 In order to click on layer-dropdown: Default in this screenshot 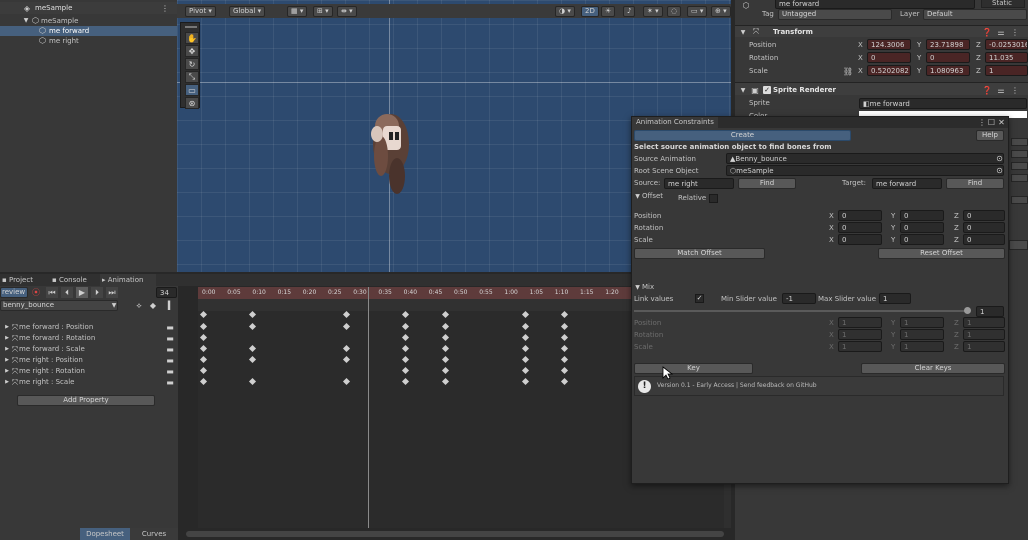, I will do `click(975, 14)`.